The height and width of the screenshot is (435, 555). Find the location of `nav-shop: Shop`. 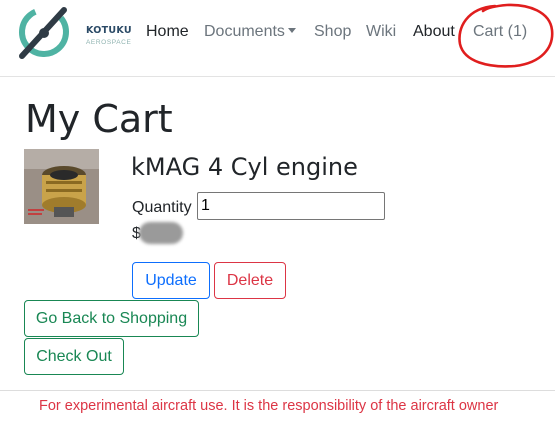

nav-shop: Shop is located at coordinates (332, 32).